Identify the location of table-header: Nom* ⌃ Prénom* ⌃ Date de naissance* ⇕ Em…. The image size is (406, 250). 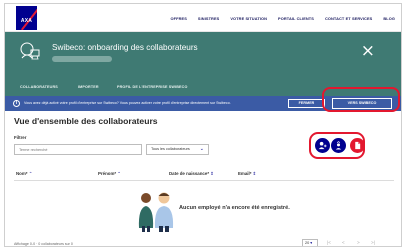
(204, 175).